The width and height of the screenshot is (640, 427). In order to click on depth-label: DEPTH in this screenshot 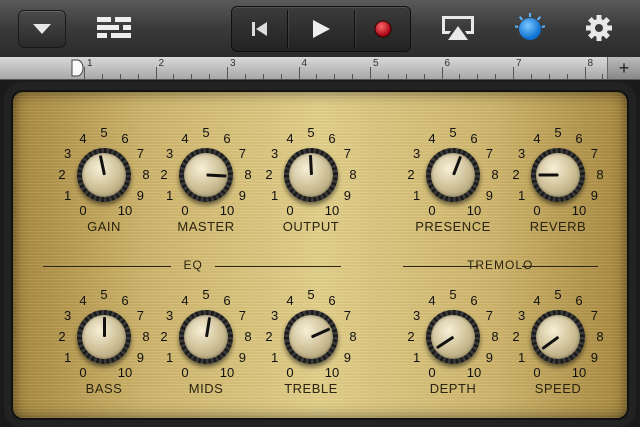, I will do `click(453, 388)`.